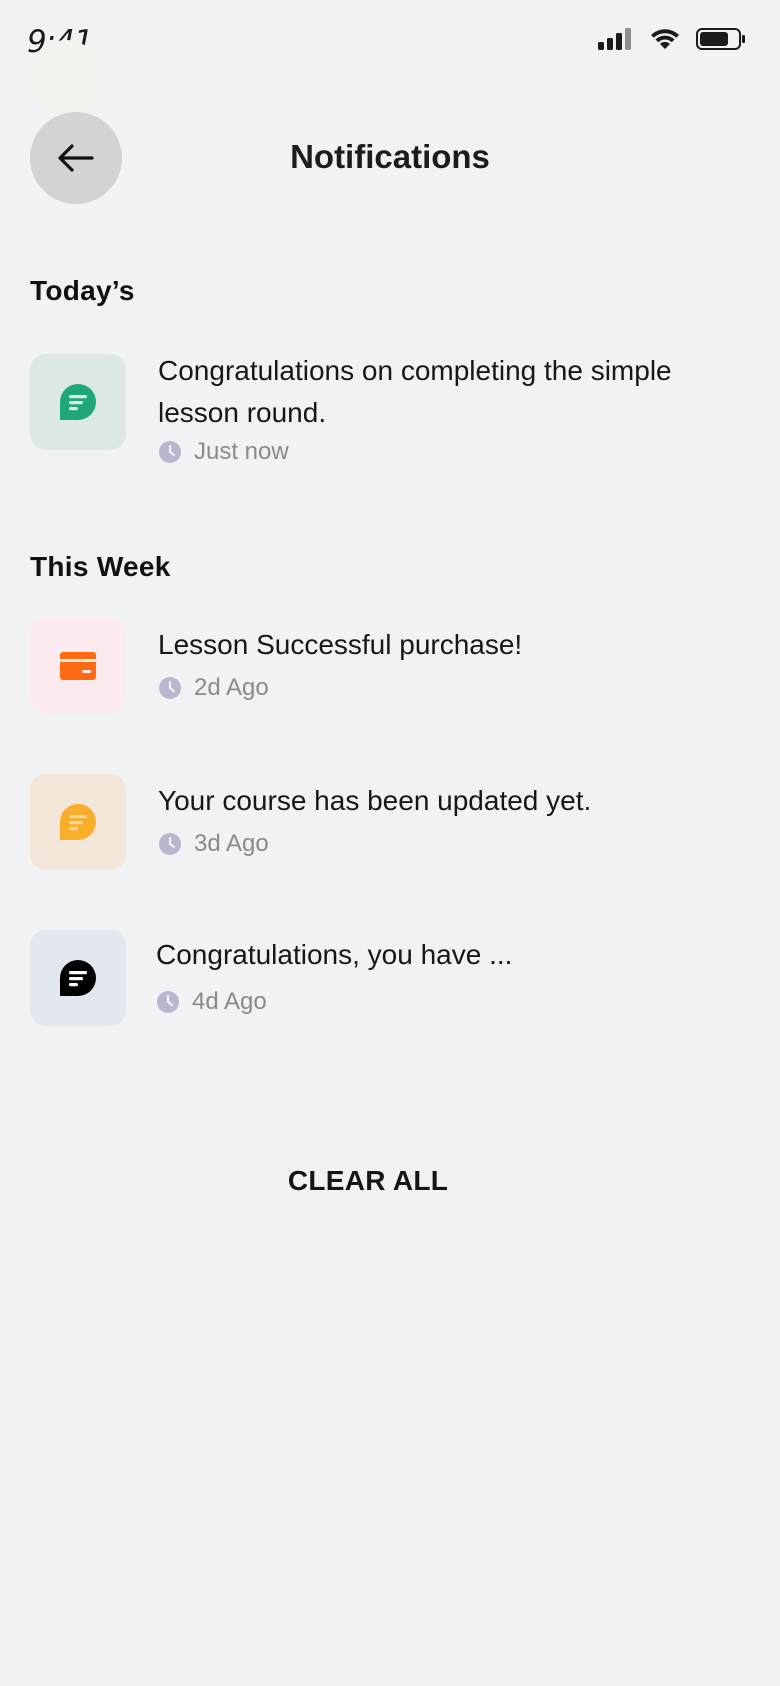 The height and width of the screenshot is (1686, 780). What do you see at coordinates (380, 824) in the screenshot?
I see `notification-item: Your course has been updated yet. 3d Ago` at bounding box center [380, 824].